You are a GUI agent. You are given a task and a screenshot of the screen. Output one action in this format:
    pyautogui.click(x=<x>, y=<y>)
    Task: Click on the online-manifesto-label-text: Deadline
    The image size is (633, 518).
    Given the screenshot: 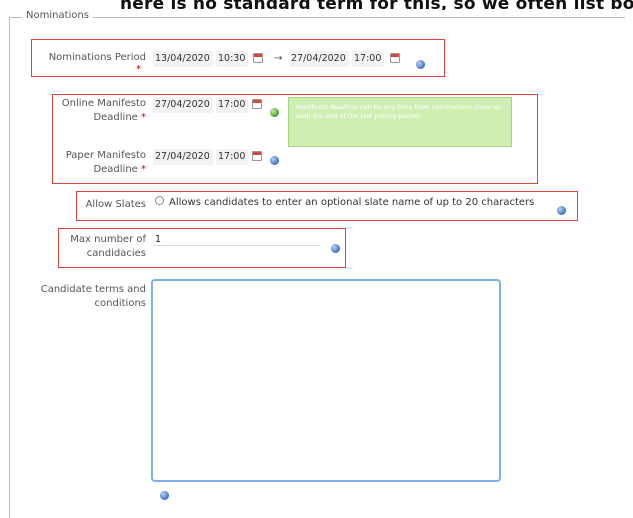 What is the action you would take?
    pyautogui.click(x=115, y=117)
    